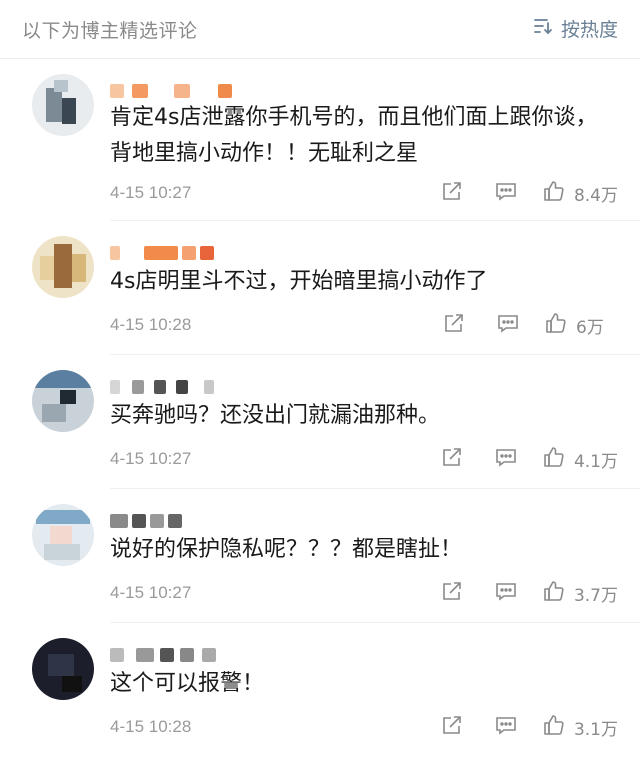 This screenshot has width=640, height=767. I want to click on sort-by-hot-button: 按热度, so click(575, 28).